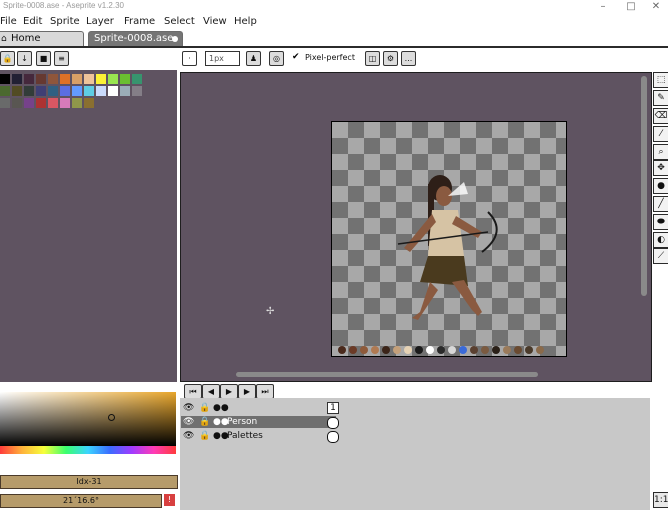 The image size is (668, 515). What do you see at coordinates (211, 391) in the screenshot?
I see `prev-frame-button: ◀` at bounding box center [211, 391].